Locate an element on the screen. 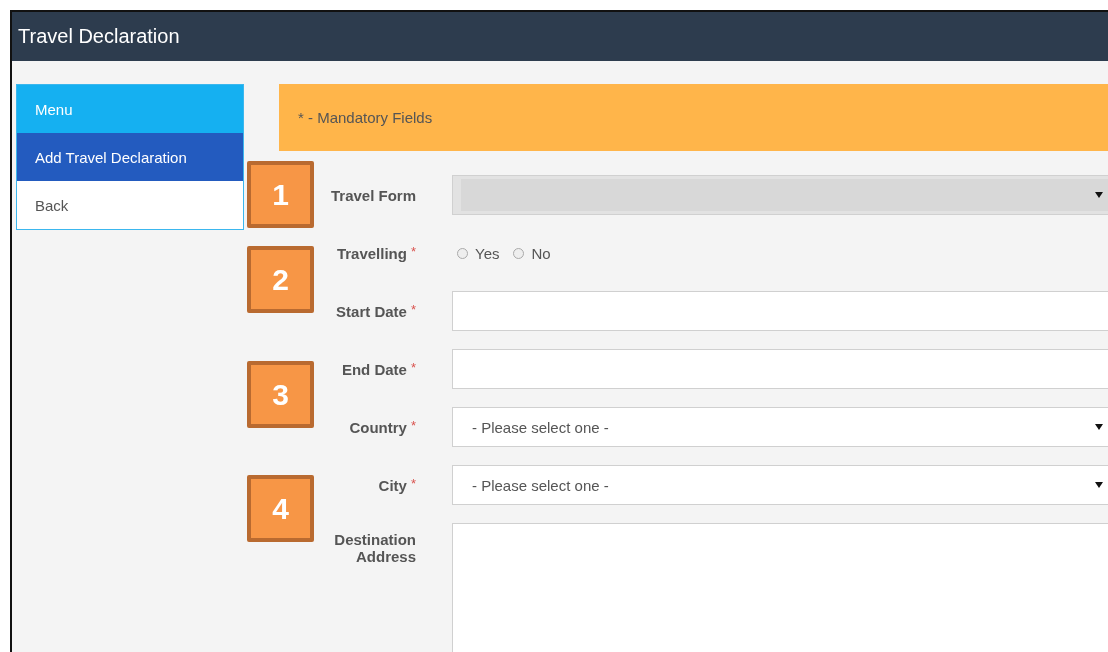 The image size is (1108, 652). field-label: City is located at coordinates (392, 485).